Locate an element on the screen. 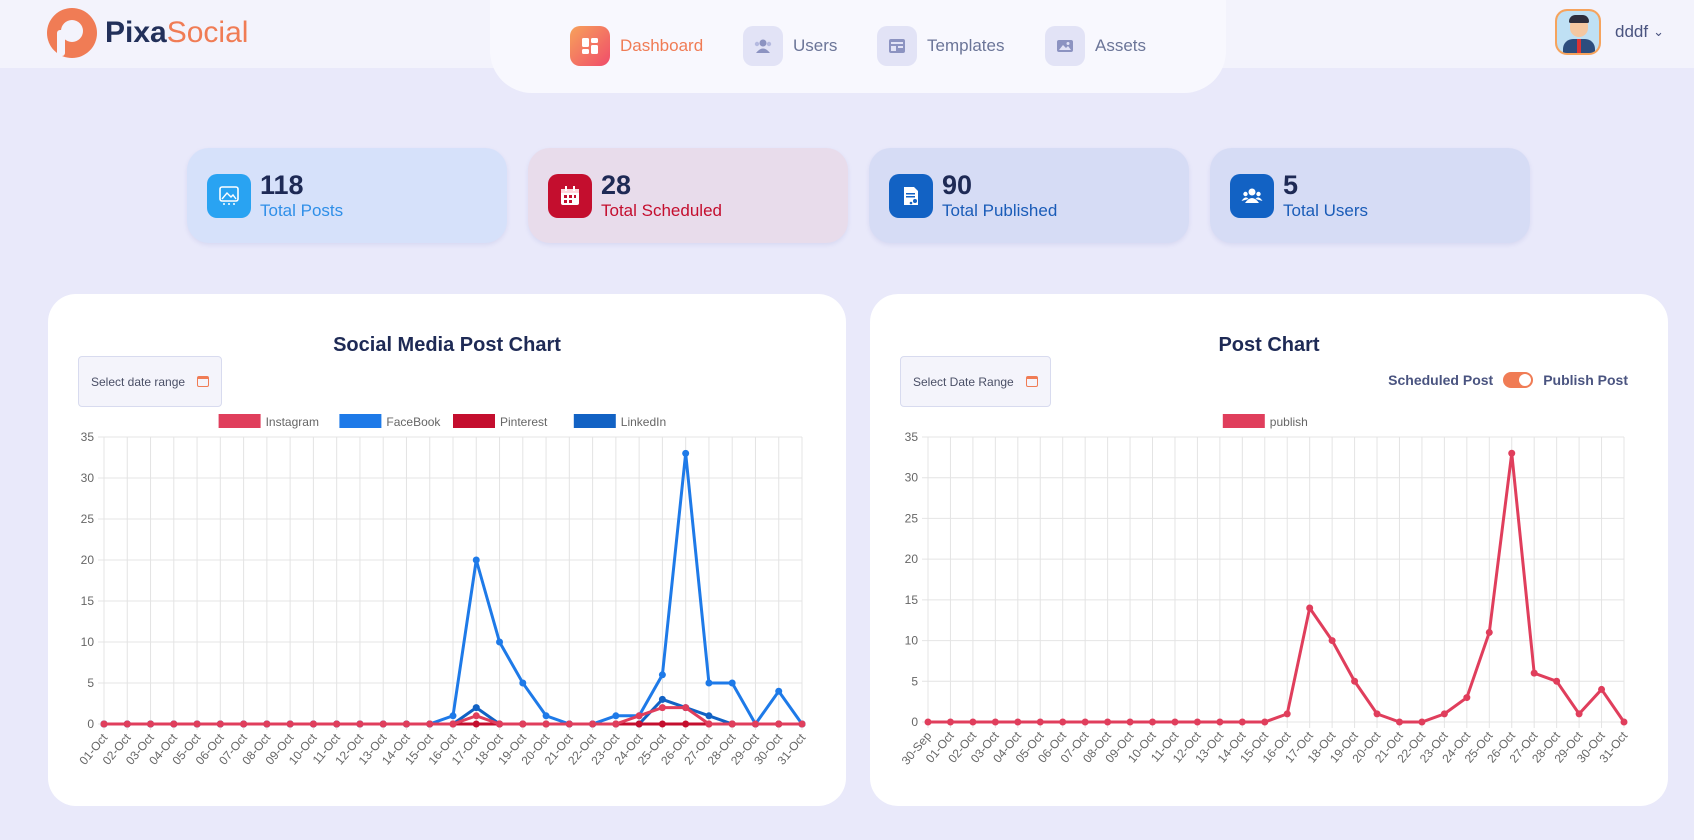 The height and width of the screenshot is (840, 1694). nav-templates: Templates is located at coordinates (940, 46).